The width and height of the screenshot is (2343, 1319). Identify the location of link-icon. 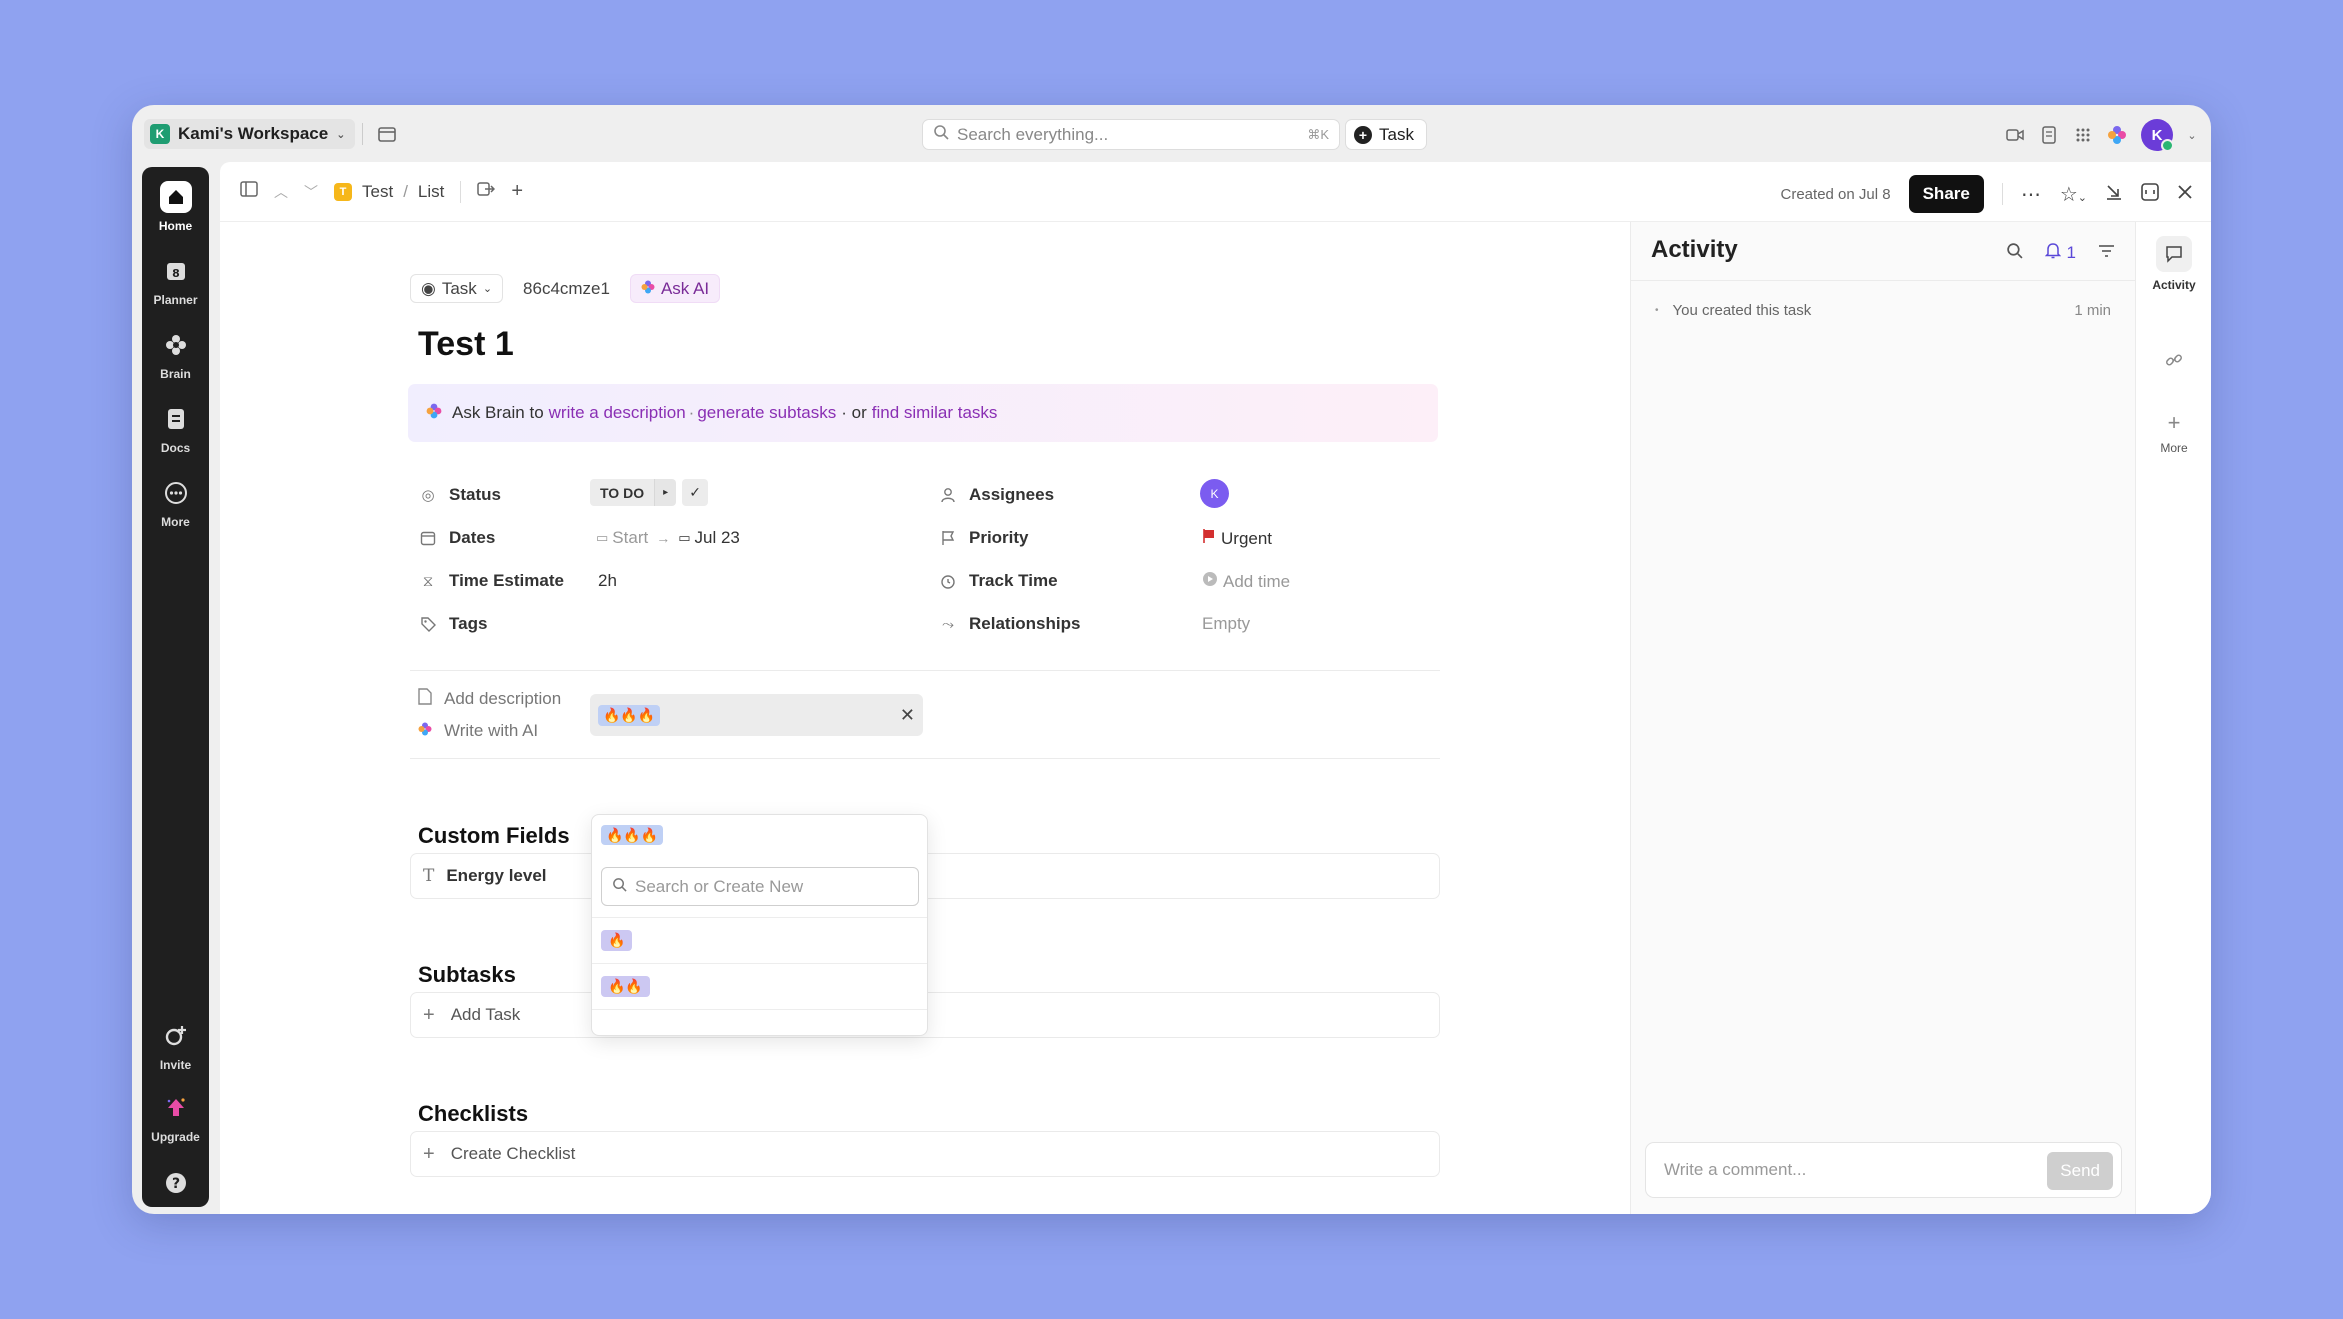
(2174, 360).